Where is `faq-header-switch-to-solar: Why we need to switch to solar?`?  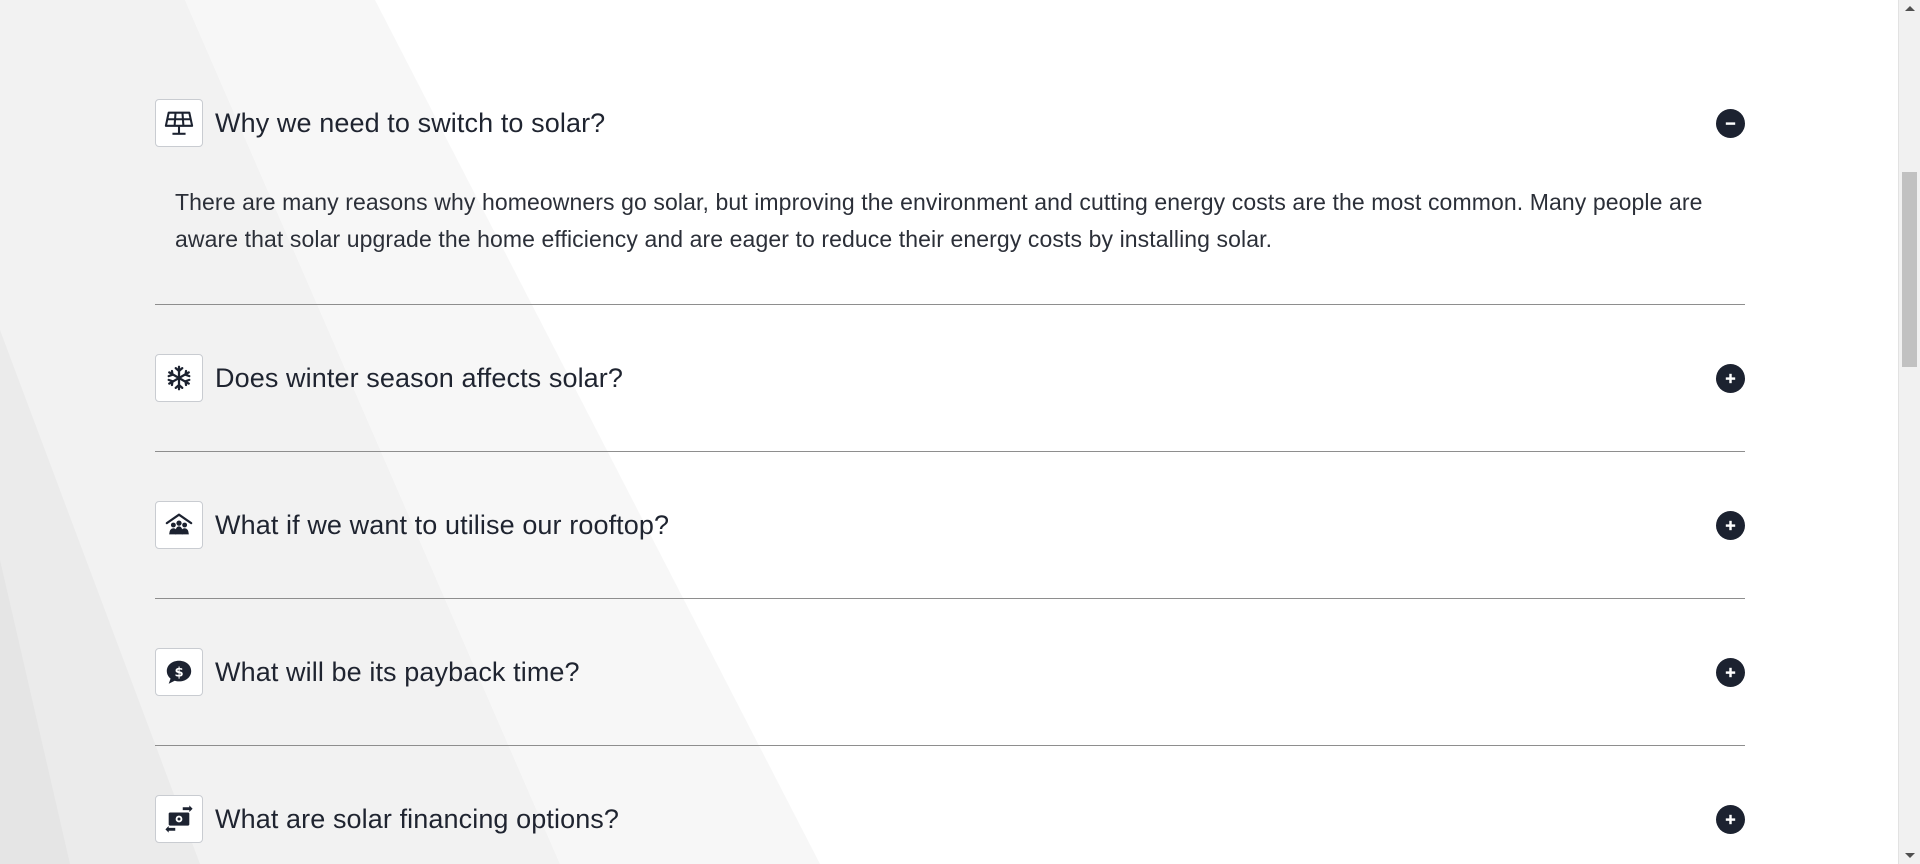 faq-header-switch-to-solar: Why we need to switch to solar? is located at coordinates (950, 123).